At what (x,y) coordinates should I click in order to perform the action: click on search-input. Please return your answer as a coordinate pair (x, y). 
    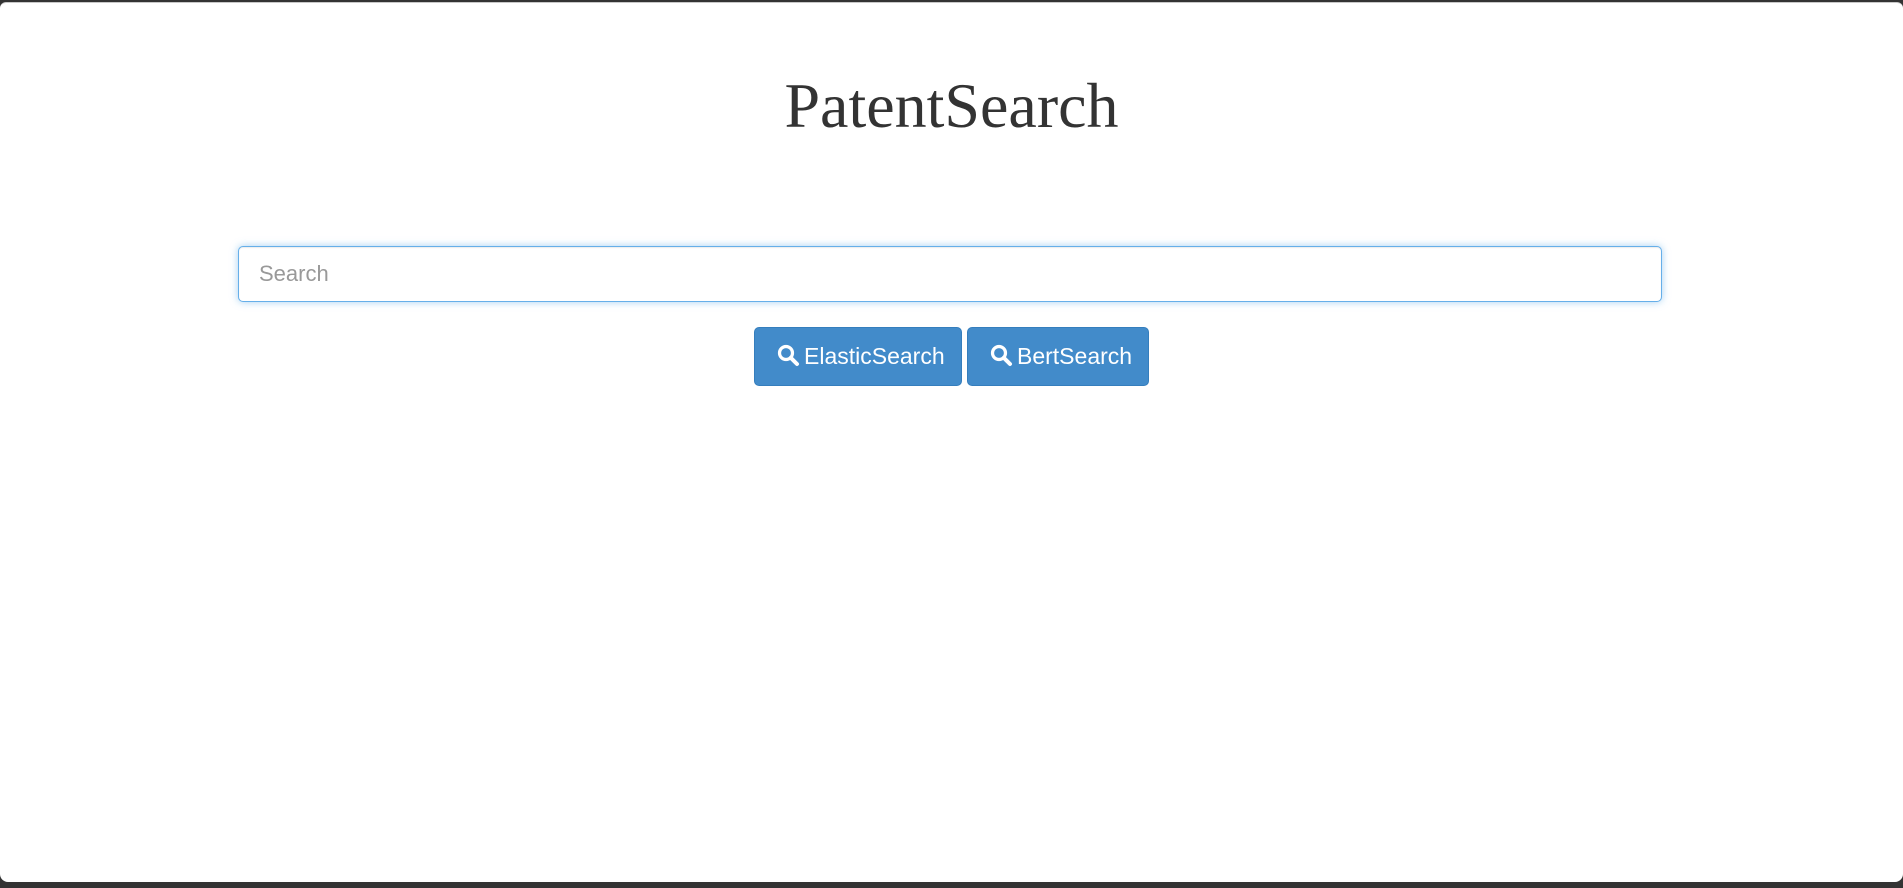
    Looking at the image, I should click on (950, 274).